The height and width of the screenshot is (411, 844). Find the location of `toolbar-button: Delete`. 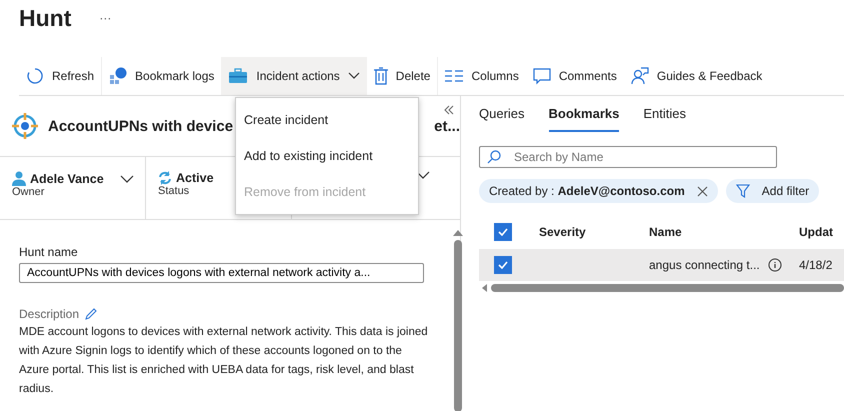

toolbar-button: Delete is located at coordinates (402, 76).